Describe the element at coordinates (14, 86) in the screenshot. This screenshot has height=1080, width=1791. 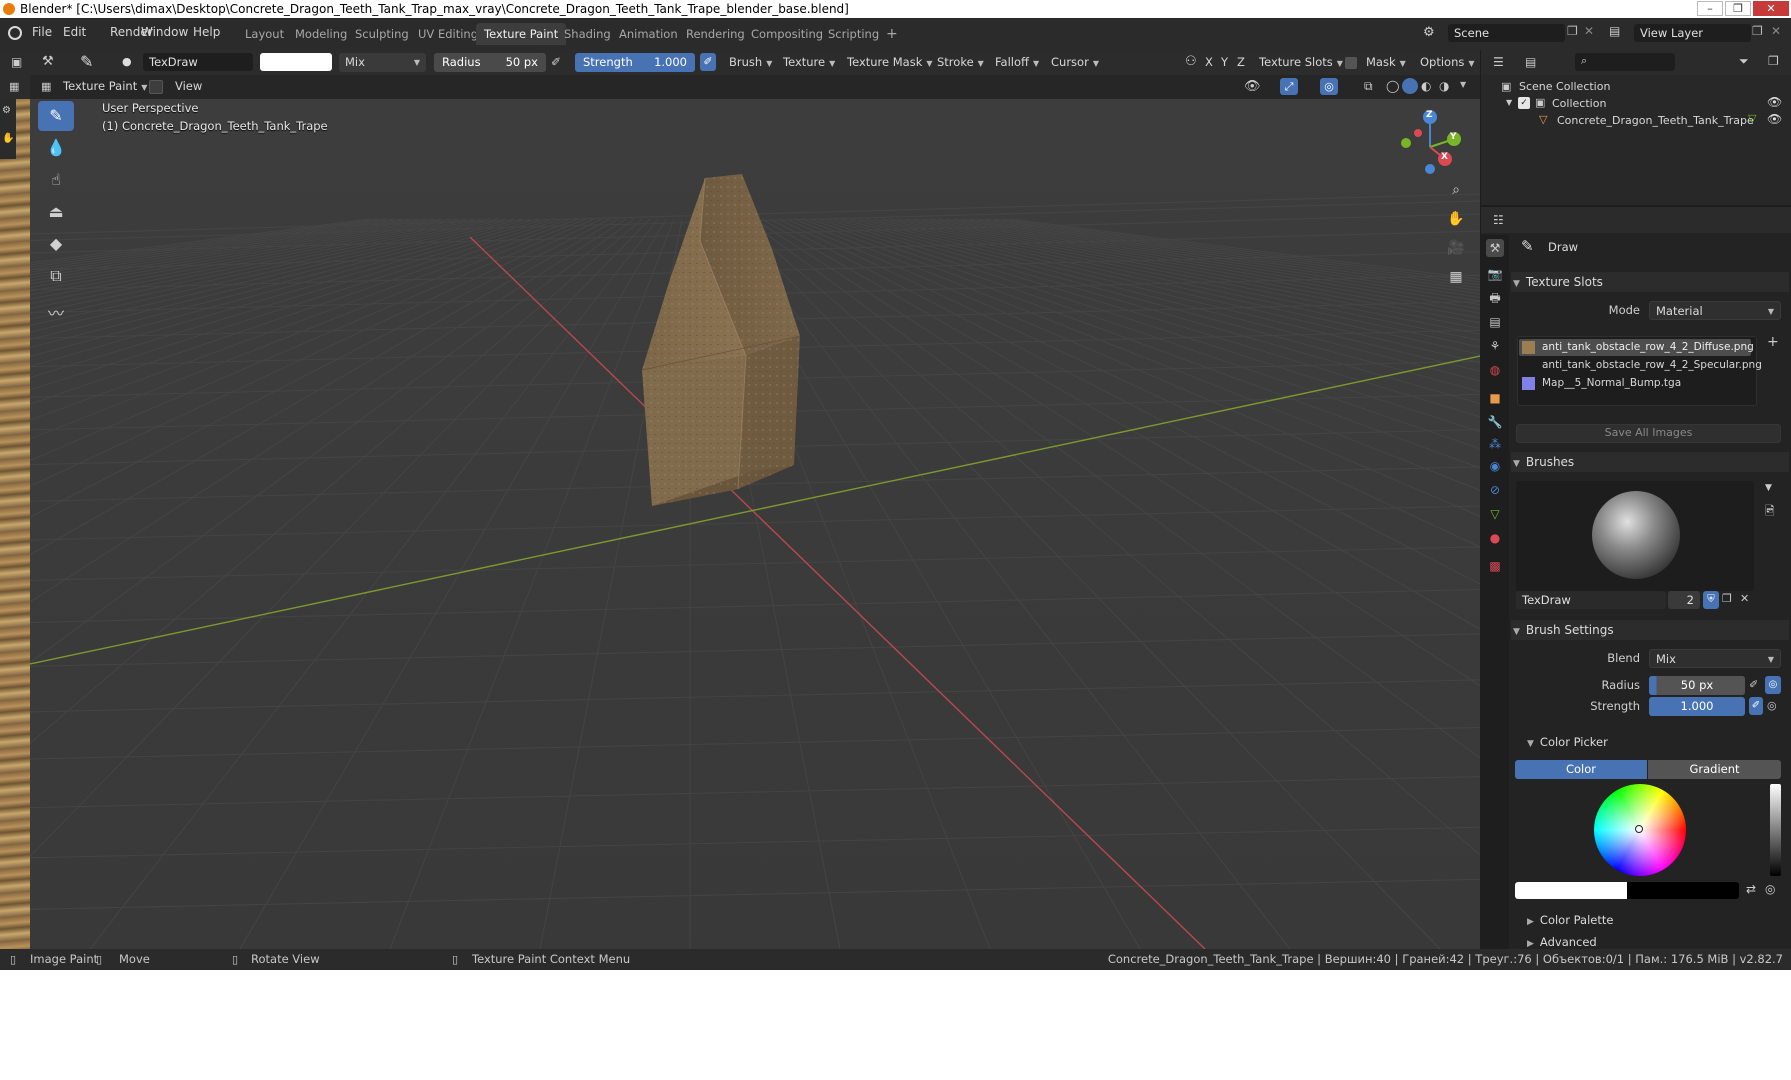
I see `grid-icon: ▦` at that location.